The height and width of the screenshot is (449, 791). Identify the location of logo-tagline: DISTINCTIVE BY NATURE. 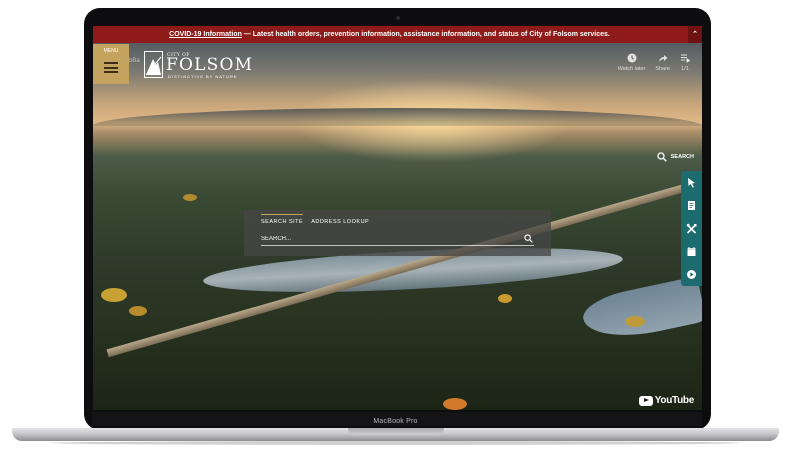
(203, 76).